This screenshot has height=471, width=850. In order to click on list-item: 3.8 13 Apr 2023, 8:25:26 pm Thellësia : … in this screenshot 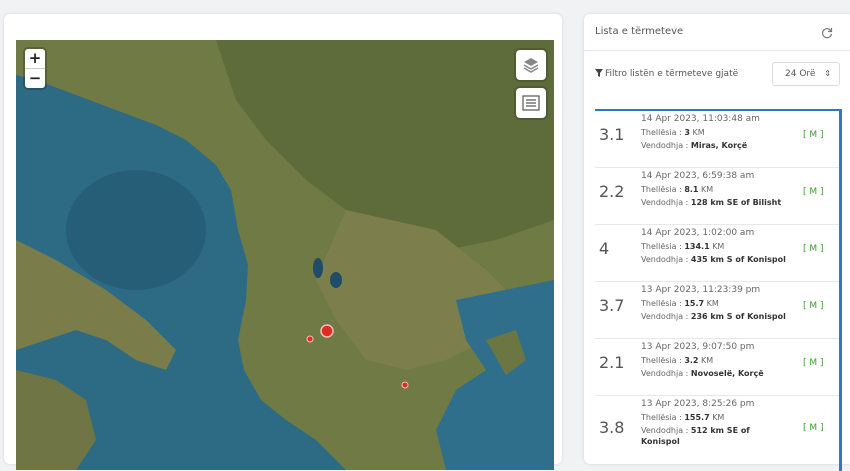, I will do `click(717, 433)`.